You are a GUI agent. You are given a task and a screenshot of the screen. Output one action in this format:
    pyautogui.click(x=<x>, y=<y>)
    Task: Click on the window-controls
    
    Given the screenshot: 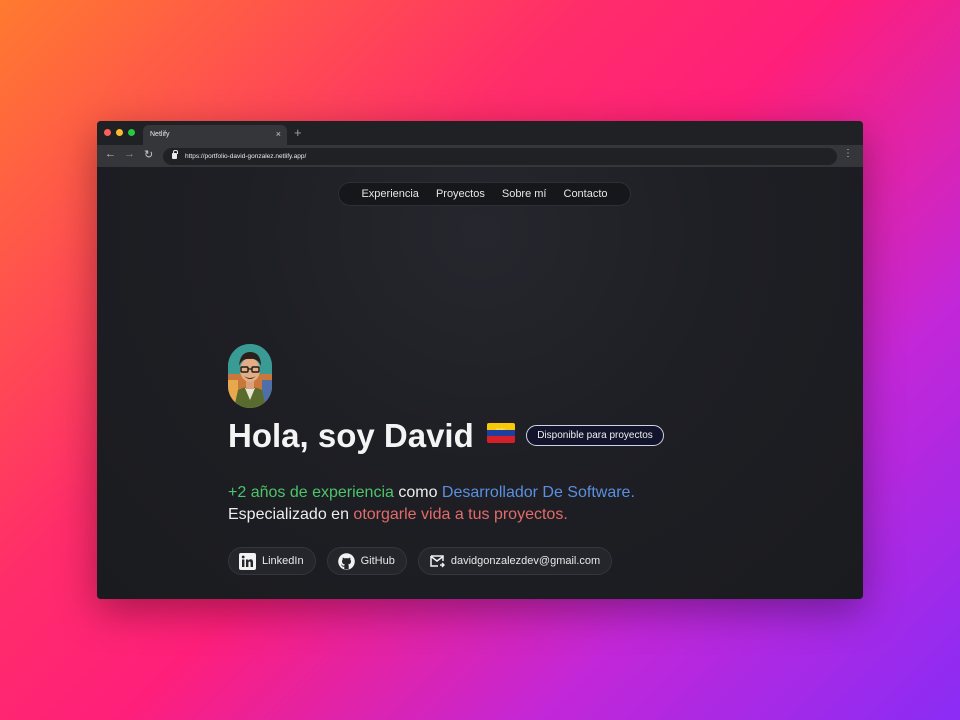 What is the action you would take?
    pyautogui.click(x=119, y=132)
    